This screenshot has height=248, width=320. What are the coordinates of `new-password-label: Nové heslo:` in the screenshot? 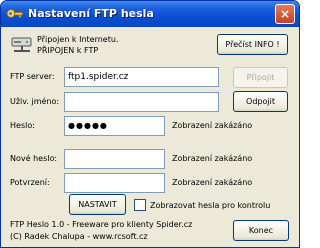 It's located at (34, 158).